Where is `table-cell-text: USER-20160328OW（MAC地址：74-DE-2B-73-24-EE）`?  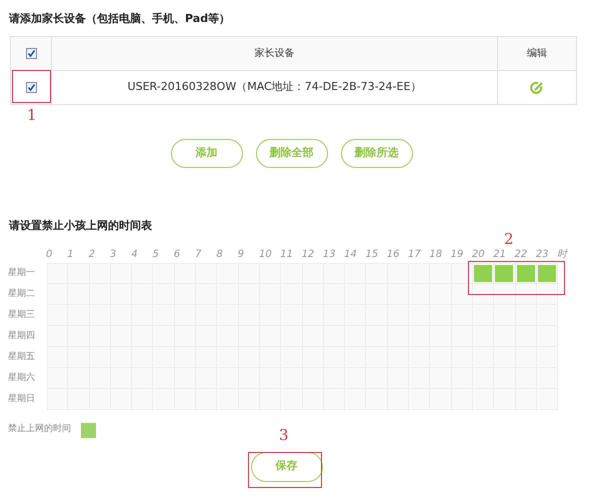
table-cell-text: USER-20160328OW（MAC地址：74-DE-2B-73-24-EE） is located at coordinates (275, 87).